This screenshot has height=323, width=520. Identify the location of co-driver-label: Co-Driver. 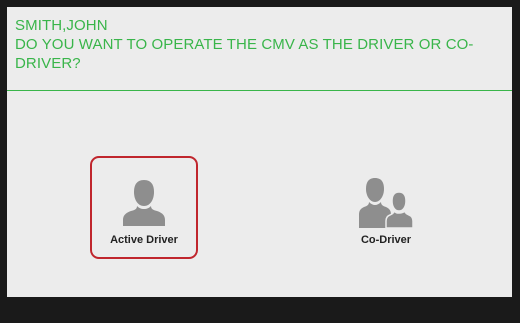
(386, 240).